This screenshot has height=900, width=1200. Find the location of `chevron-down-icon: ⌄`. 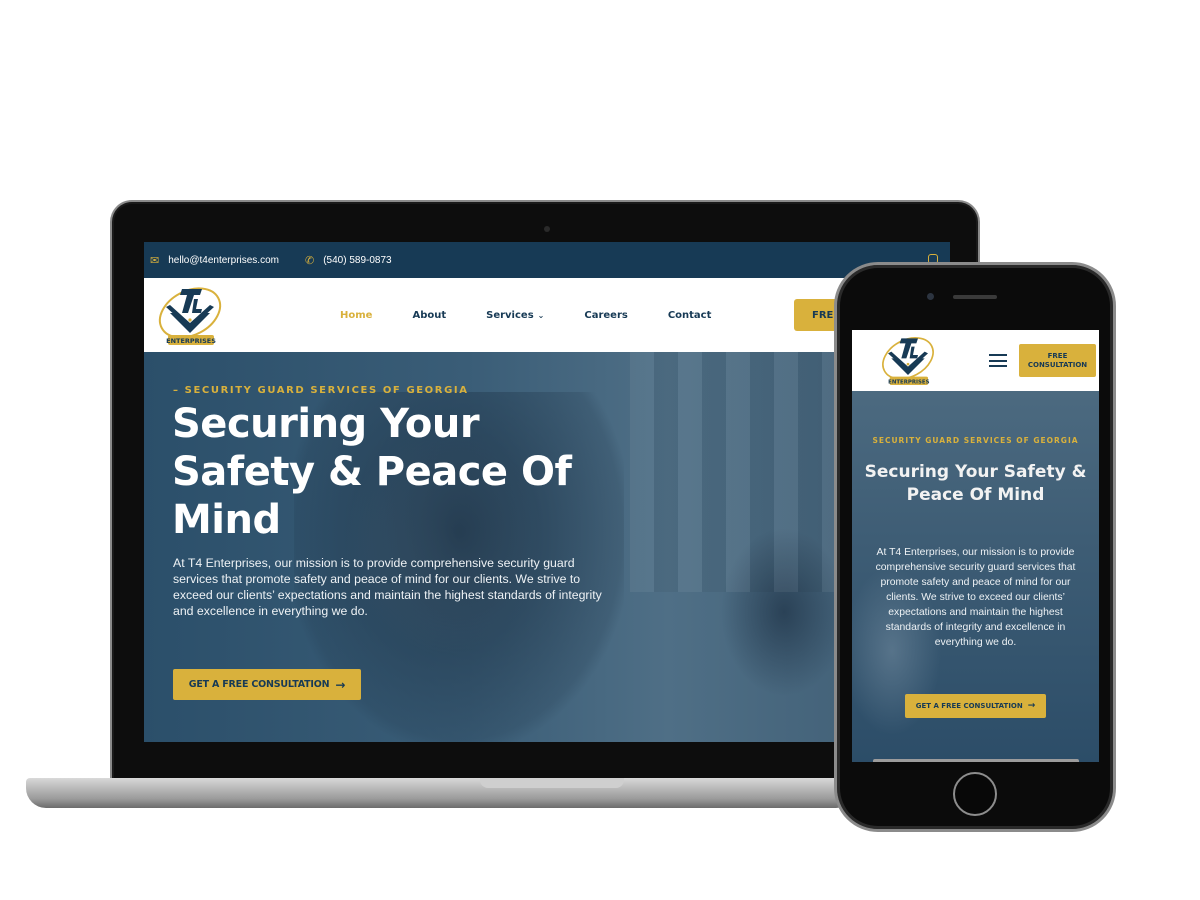

chevron-down-icon: ⌄ is located at coordinates (541, 315).